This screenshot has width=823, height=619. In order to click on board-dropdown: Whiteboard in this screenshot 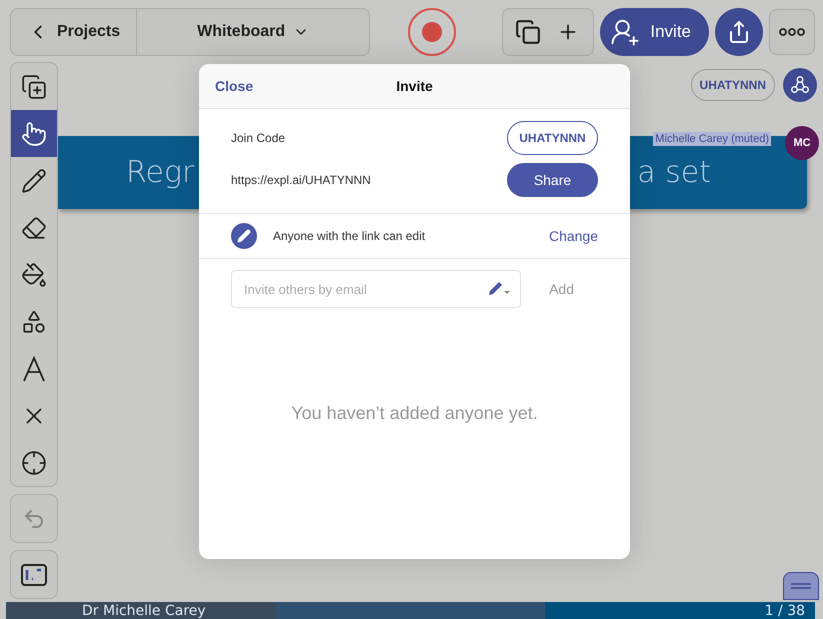, I will do `click(253, 32)`.